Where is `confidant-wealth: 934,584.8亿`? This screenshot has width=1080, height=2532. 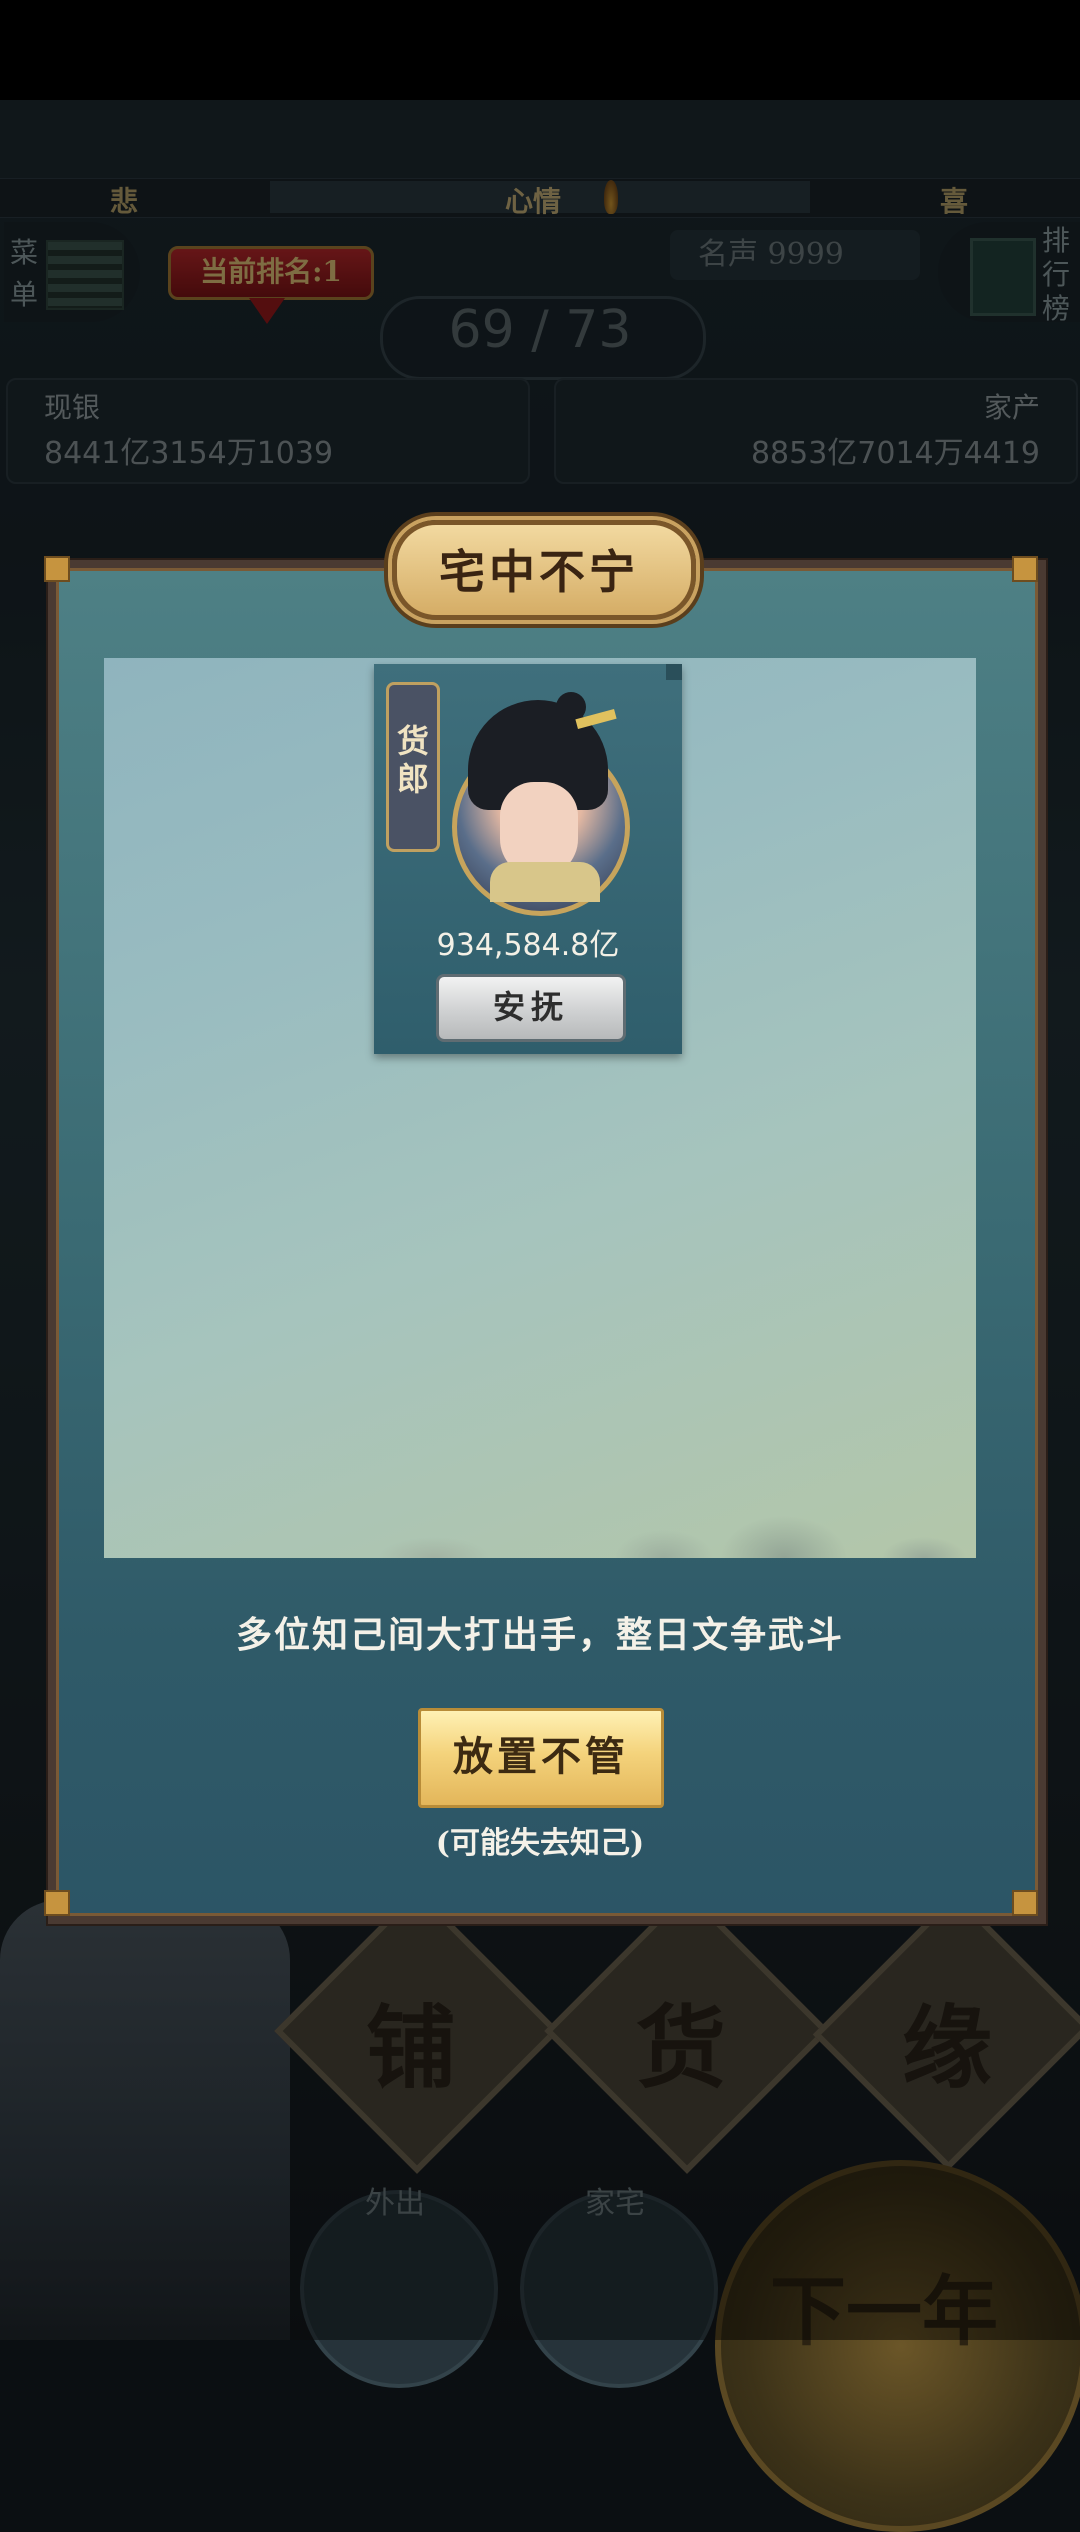 confidant-wealth: 934,584.8亿 is located at coordinates (528, 945).